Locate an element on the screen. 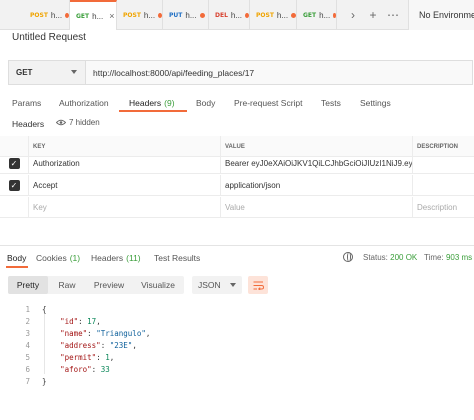 This screenshot has height=420, width=474. hidden-headers-toggle: 7 hidden is located at coordinates (78, 122).